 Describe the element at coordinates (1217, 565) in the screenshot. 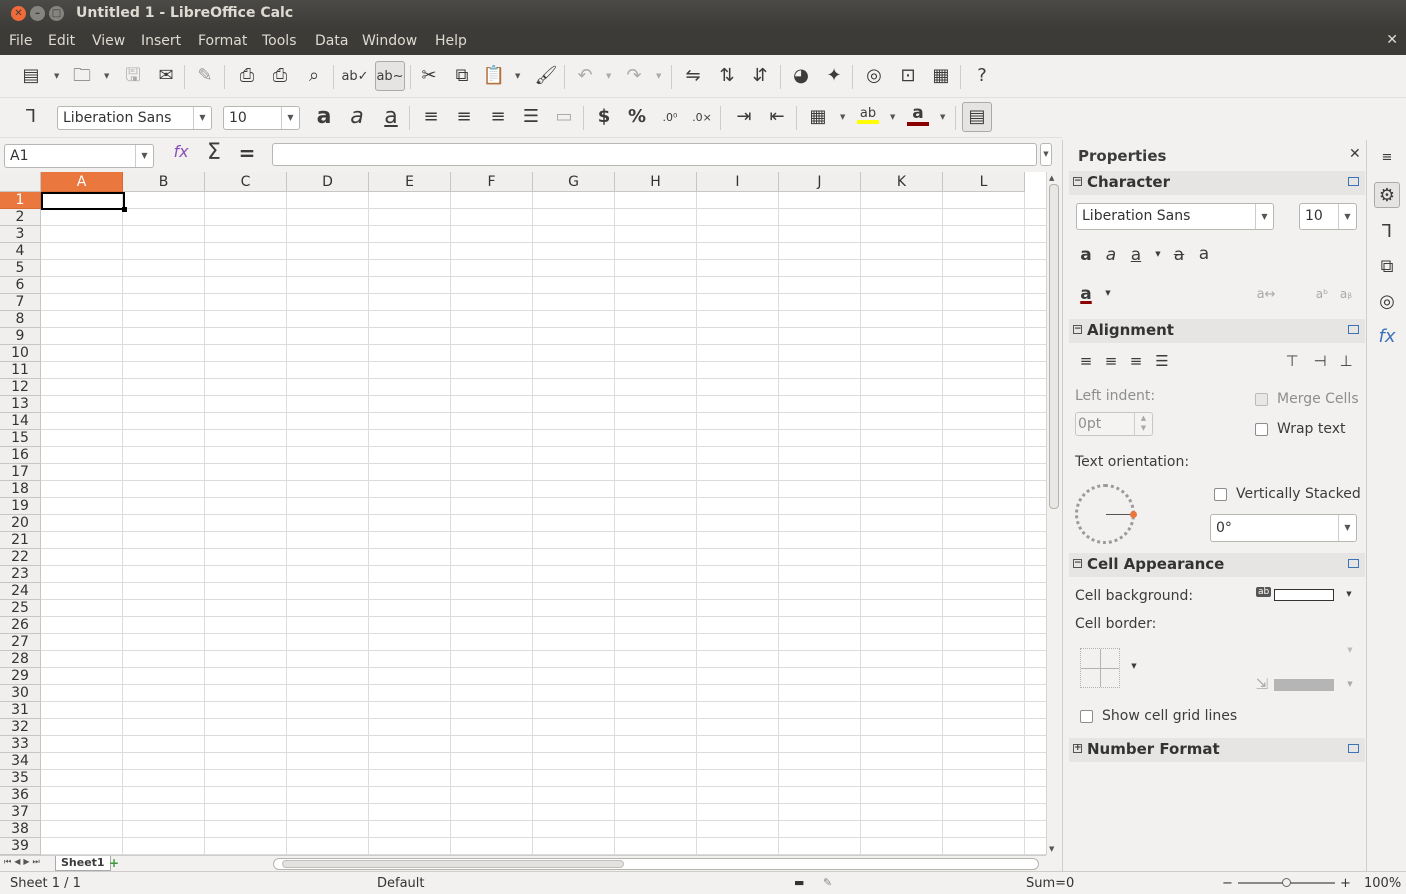

I see `cell-appearance-panel-header: − Cell Appearance` at that location.